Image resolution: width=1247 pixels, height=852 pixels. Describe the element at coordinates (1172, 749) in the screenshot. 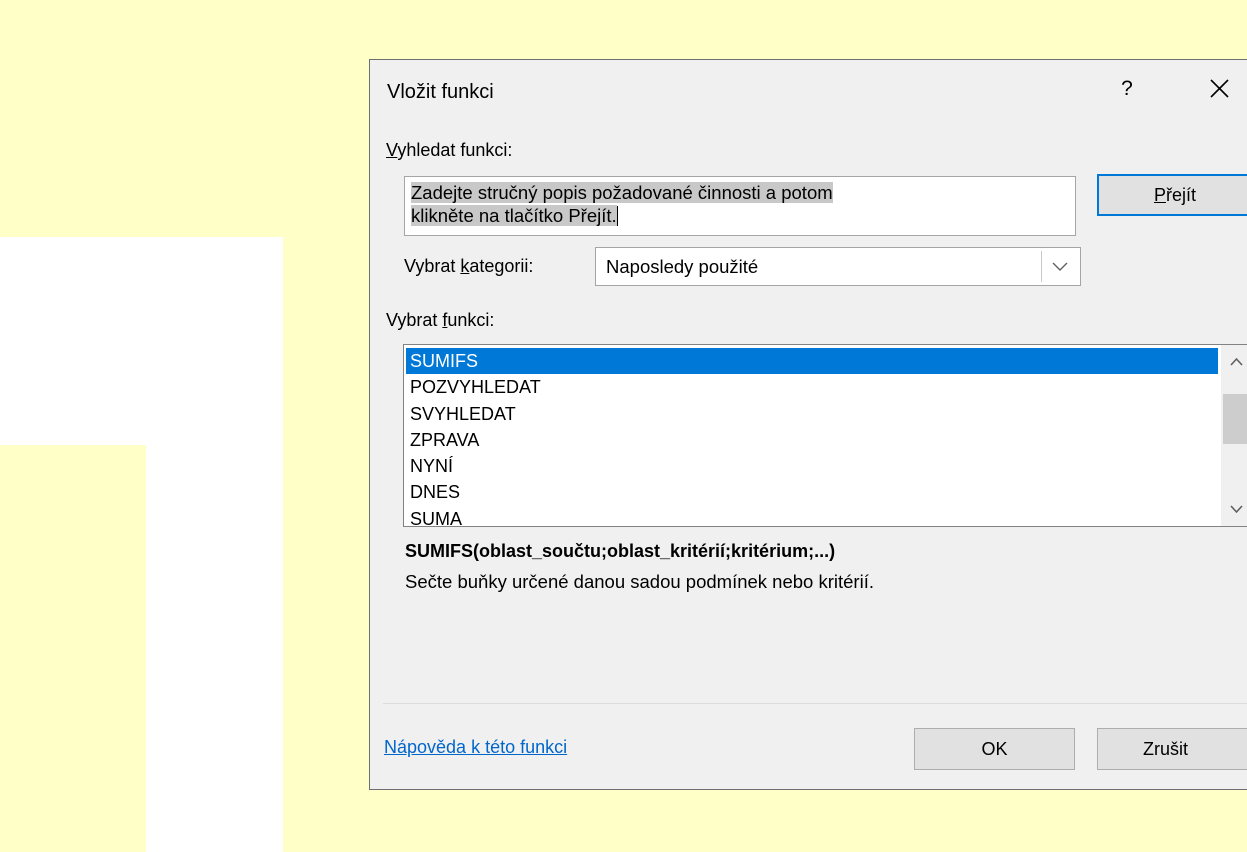

I see `cancel-button: Zrušit` at that location.